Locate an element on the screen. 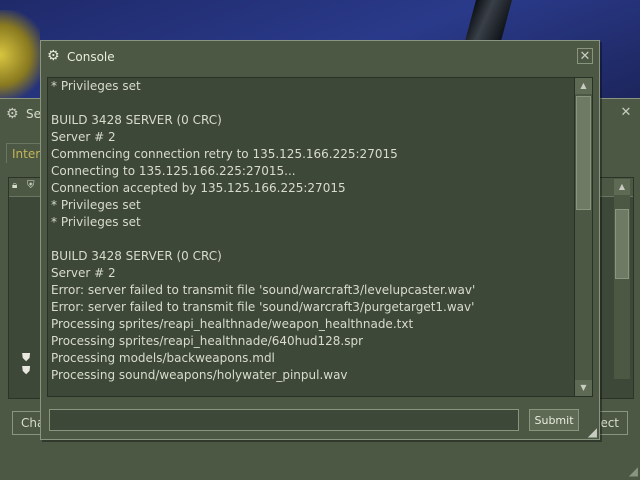 The height and width of the screenshot is (480, 640). console-titlebar: ⚙ Console ✕ is located at coordinates (320, 57).